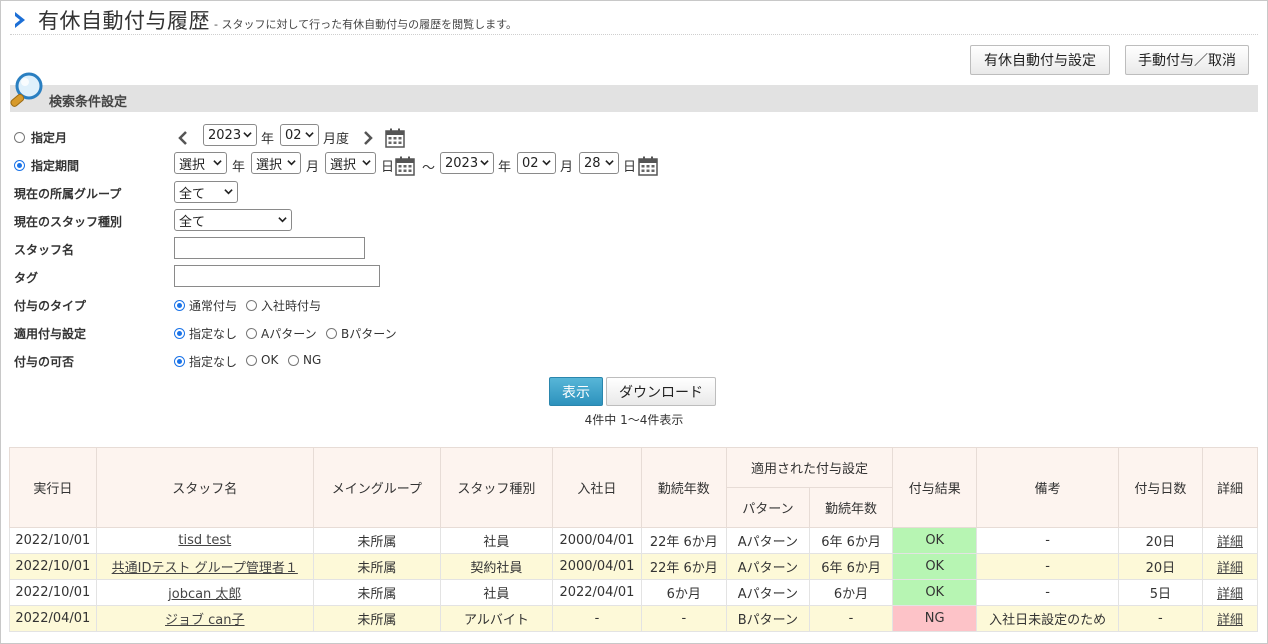 The image size is (1268, 644). I want to click on page-header: 有休自動付与履歴 - スタッフに対して行った有休自動付与の履歴を閲覧します。, so click(263, 20).